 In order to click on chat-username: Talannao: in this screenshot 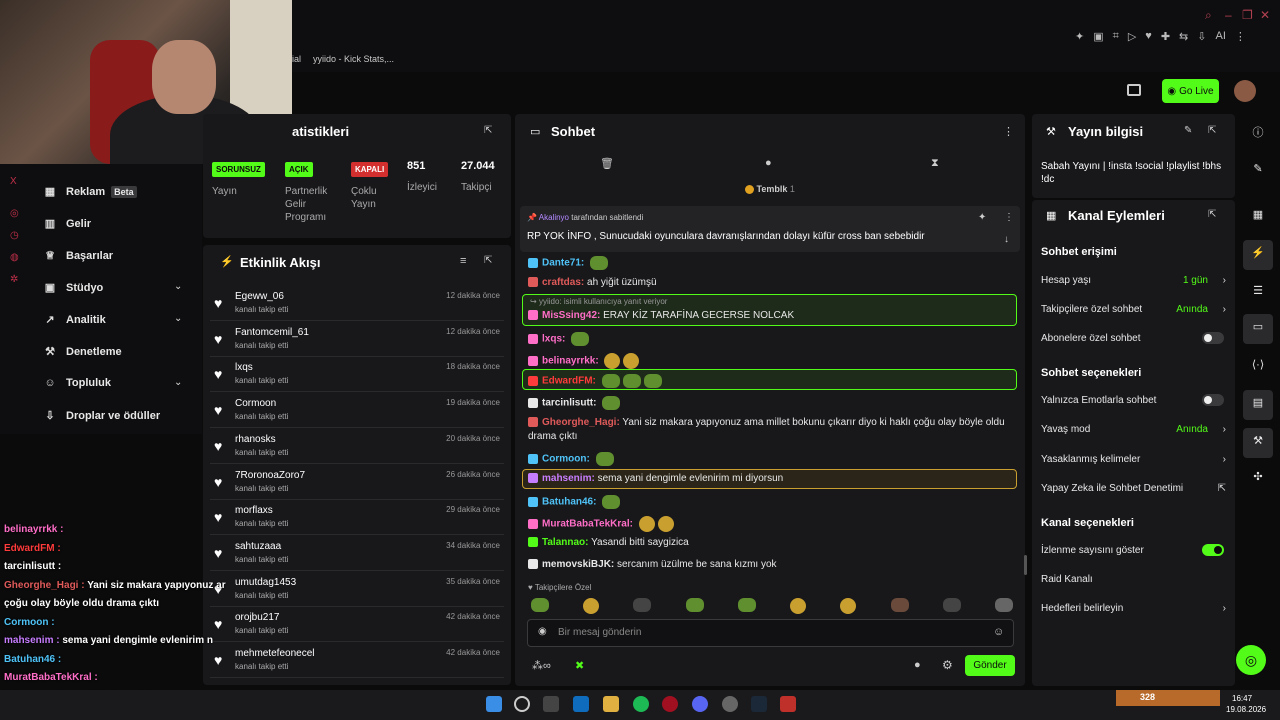, I will do `click(565, 542)`.